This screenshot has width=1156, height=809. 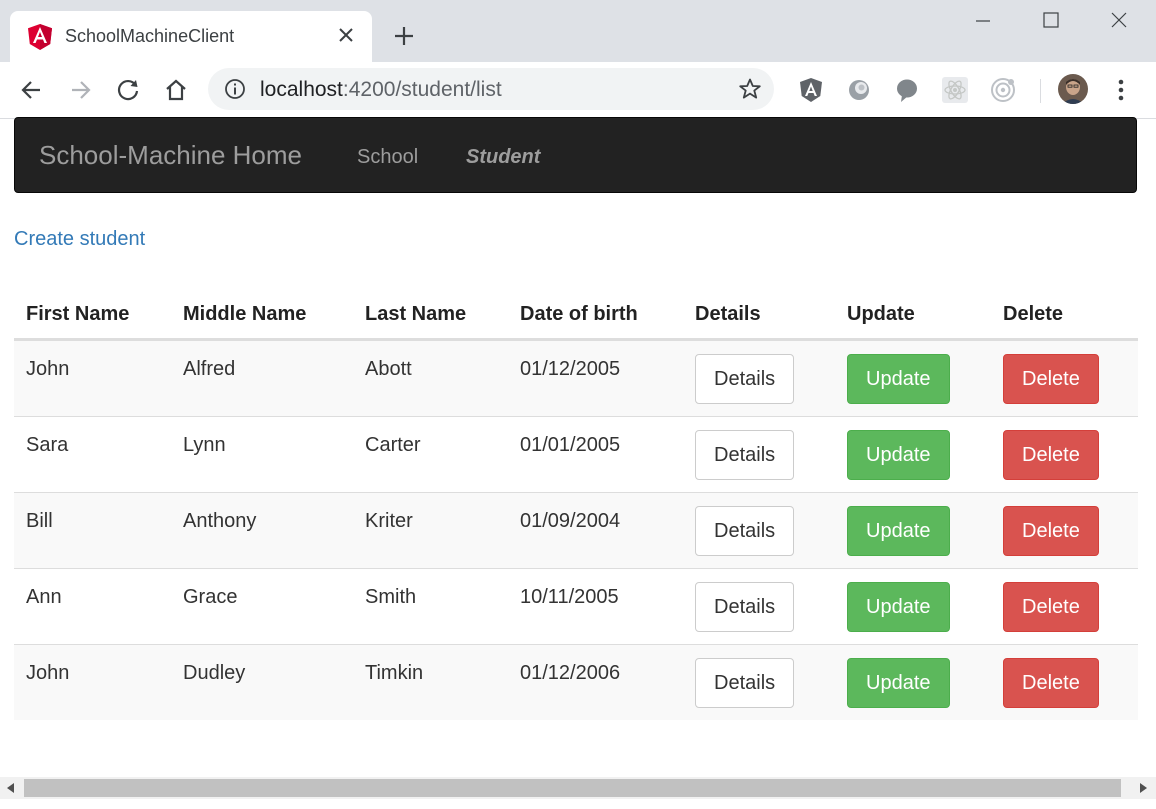 I want to click on nav-link-school: School, so click(x=387, y=157).